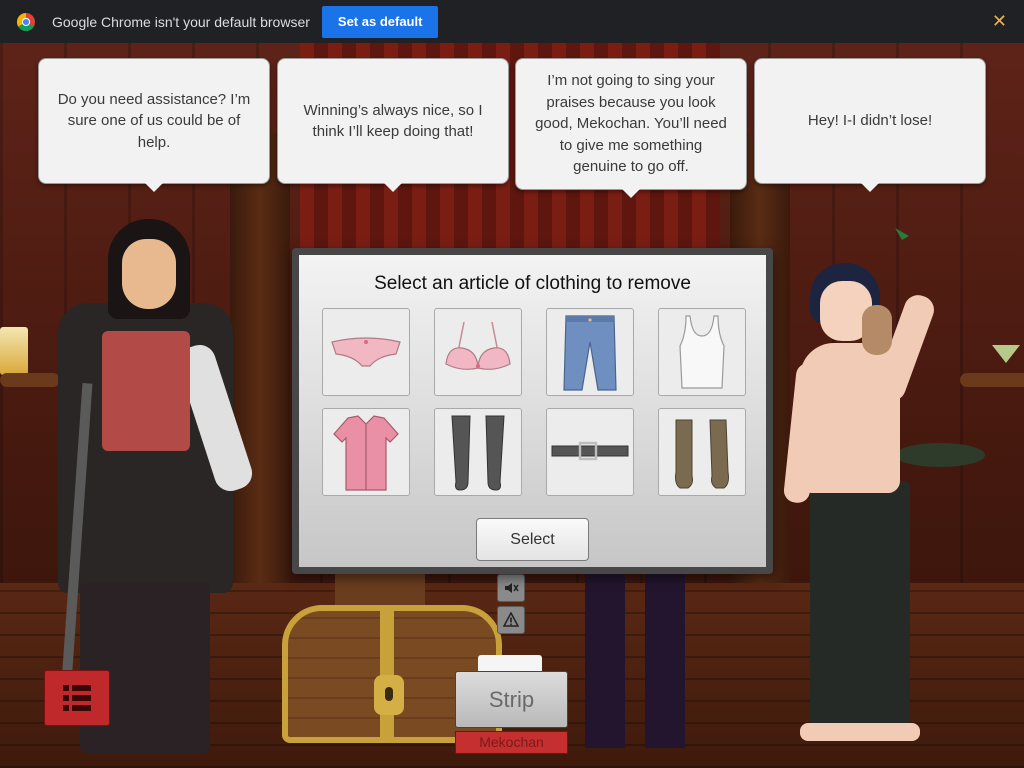  I want to click on belt-icon, so click(590, 451).